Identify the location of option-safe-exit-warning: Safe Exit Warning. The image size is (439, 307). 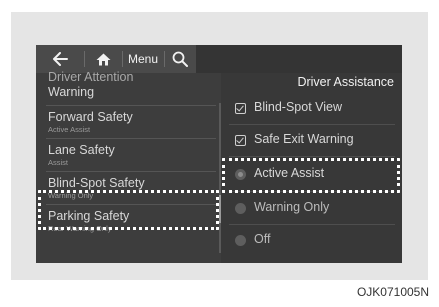
(311, 140).